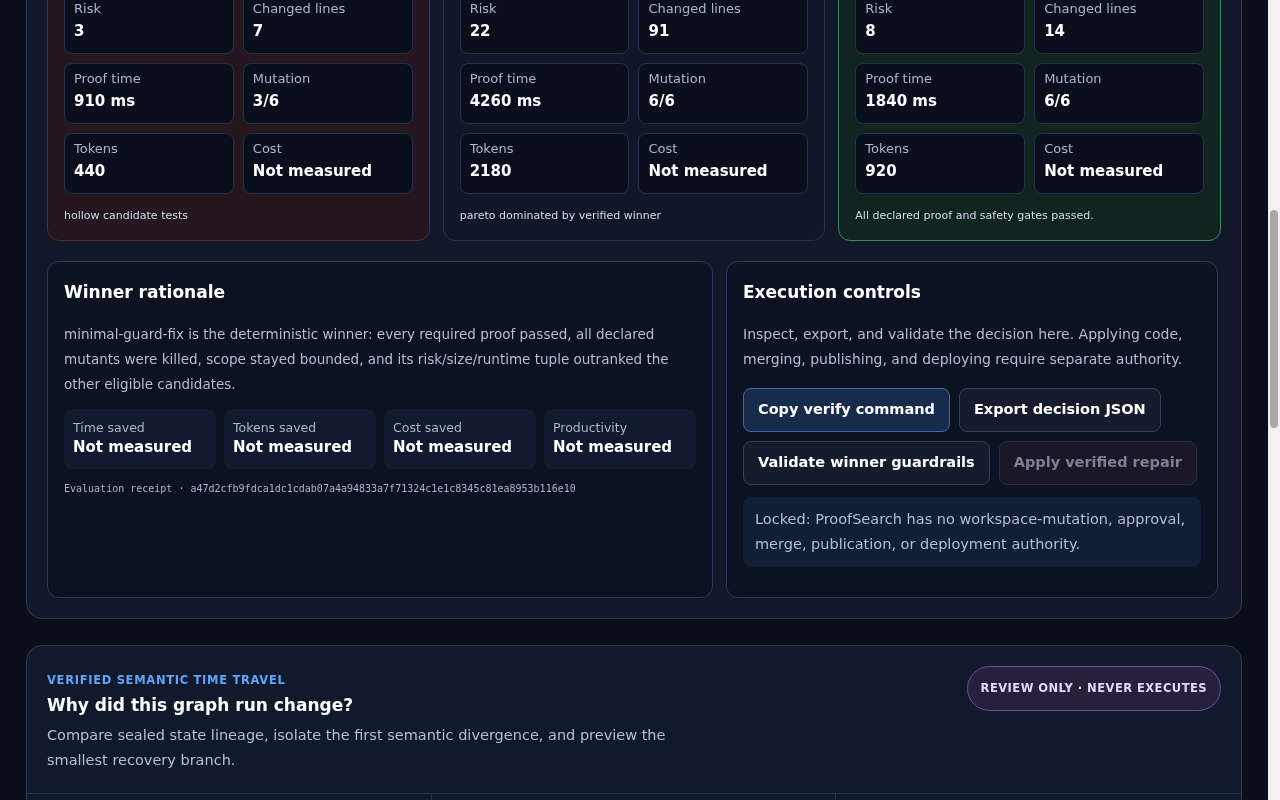  What do you see at coordinates (1093, 689) in the screenshot?
I see `review-only-badge: REVIEW ONLY · NEVER EXECUTES` at bounding box center [1093, 689].